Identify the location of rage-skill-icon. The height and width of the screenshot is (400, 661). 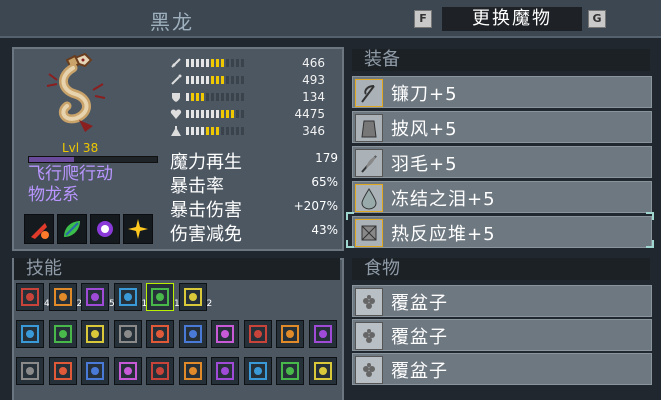
(225, 334).